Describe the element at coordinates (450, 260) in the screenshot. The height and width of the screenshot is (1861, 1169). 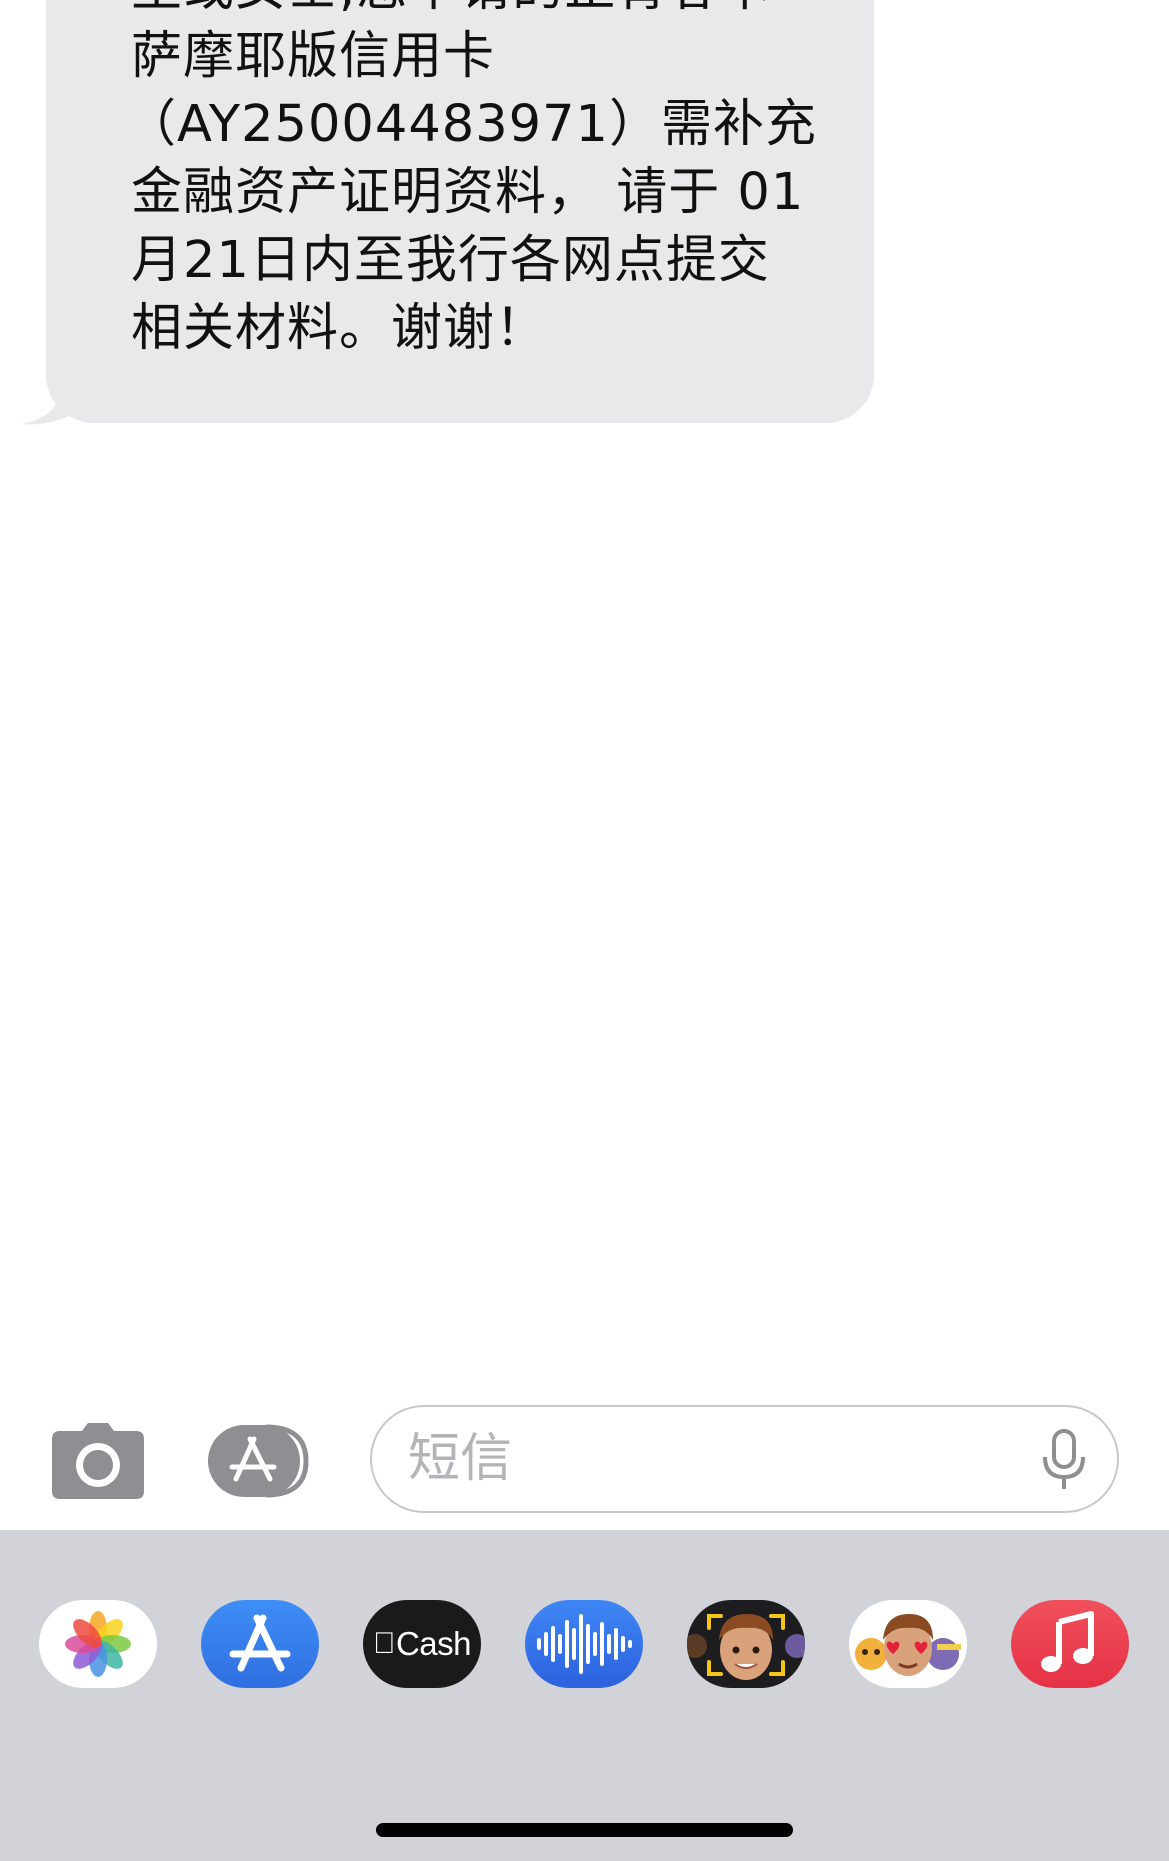
I see `message-line: 月21日内至我行各网点提交` at that location.